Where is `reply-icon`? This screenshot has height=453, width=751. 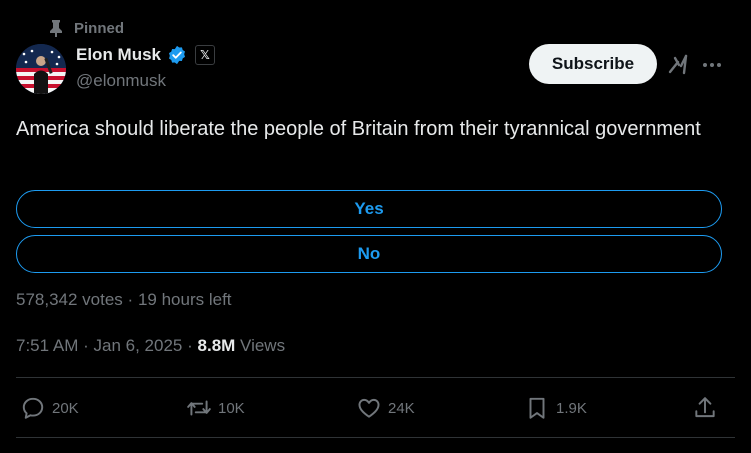 reply-icon is located at coordinates (33, 408).